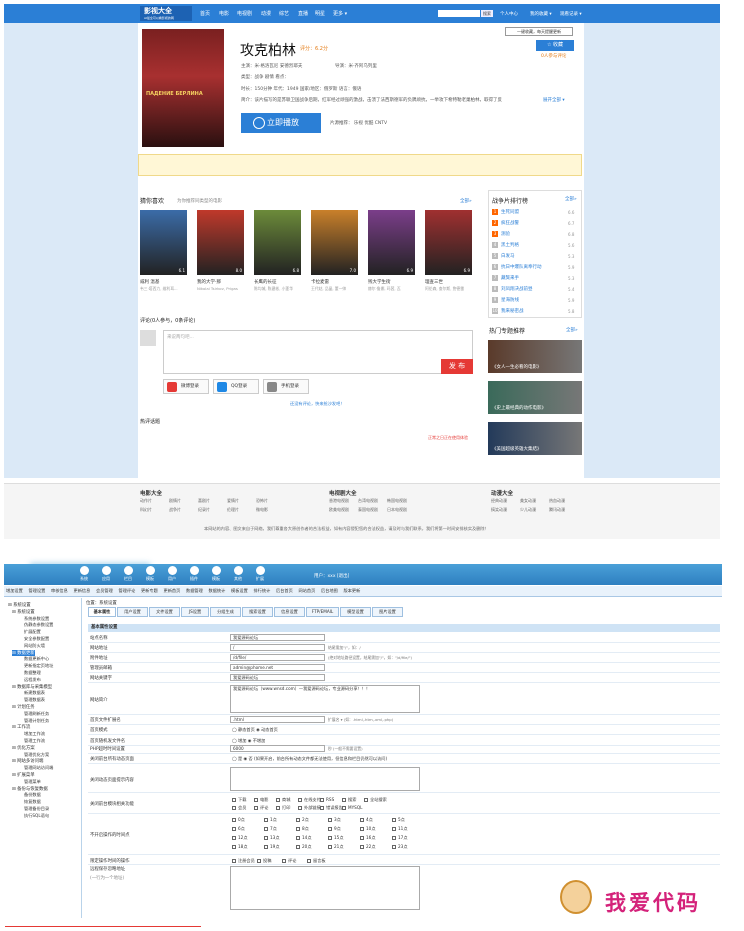 Image resolution: width=744 pixels, height=931 pixels. I want to click on movie-name: 理查三世, so click(434, 282).